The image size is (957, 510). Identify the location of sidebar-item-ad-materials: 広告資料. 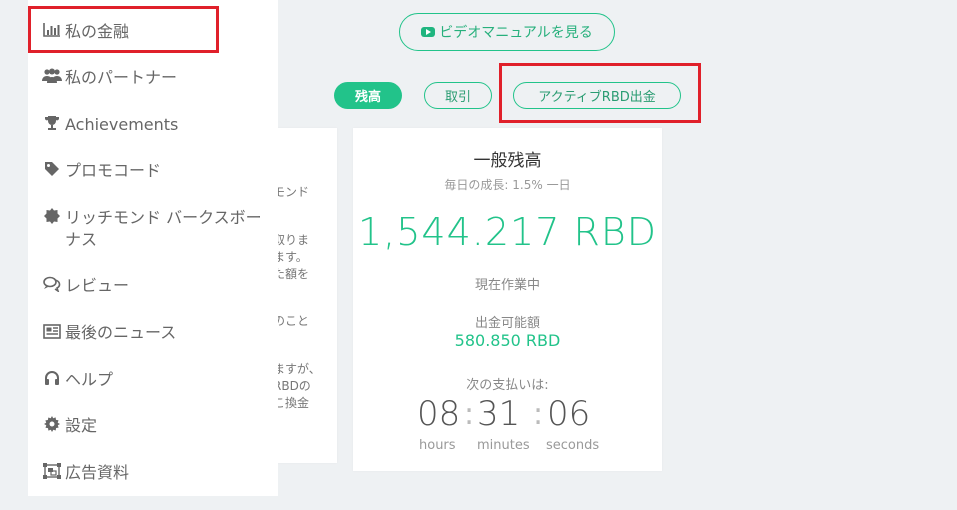
(85, 477).